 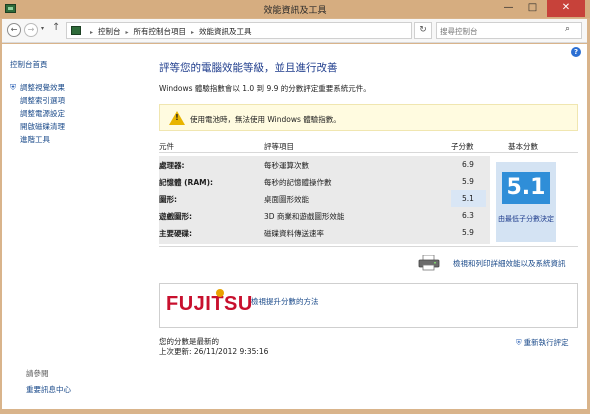 I want to click on sidebar-item-label: 調整索引選項, so click(x=42, y=100).